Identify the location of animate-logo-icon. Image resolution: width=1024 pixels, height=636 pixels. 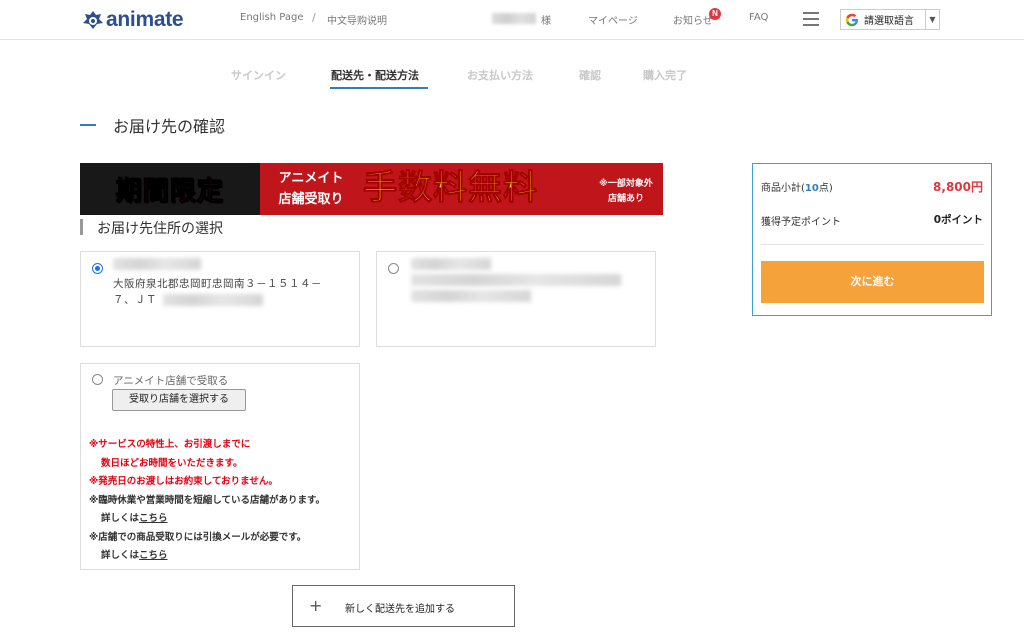
(93, 20).